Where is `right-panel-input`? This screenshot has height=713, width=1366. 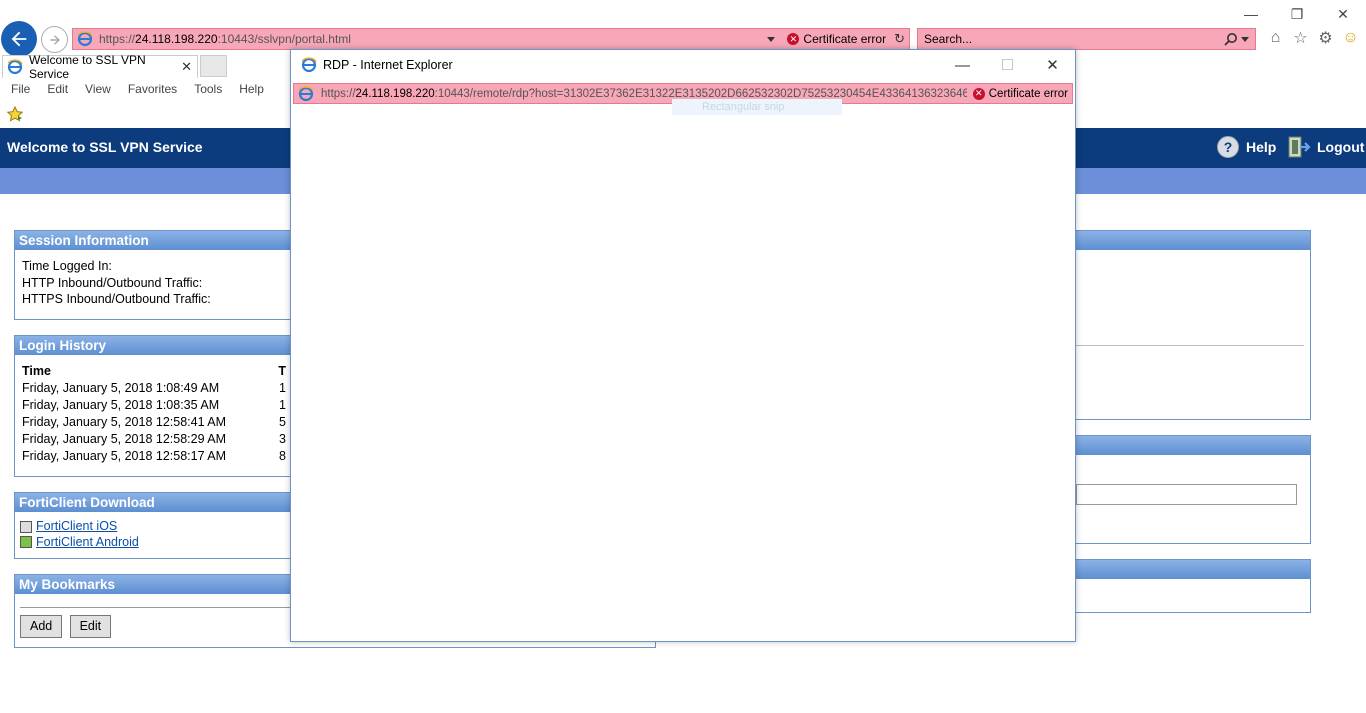
right-panel-input is located at coordinates (1186, 494).